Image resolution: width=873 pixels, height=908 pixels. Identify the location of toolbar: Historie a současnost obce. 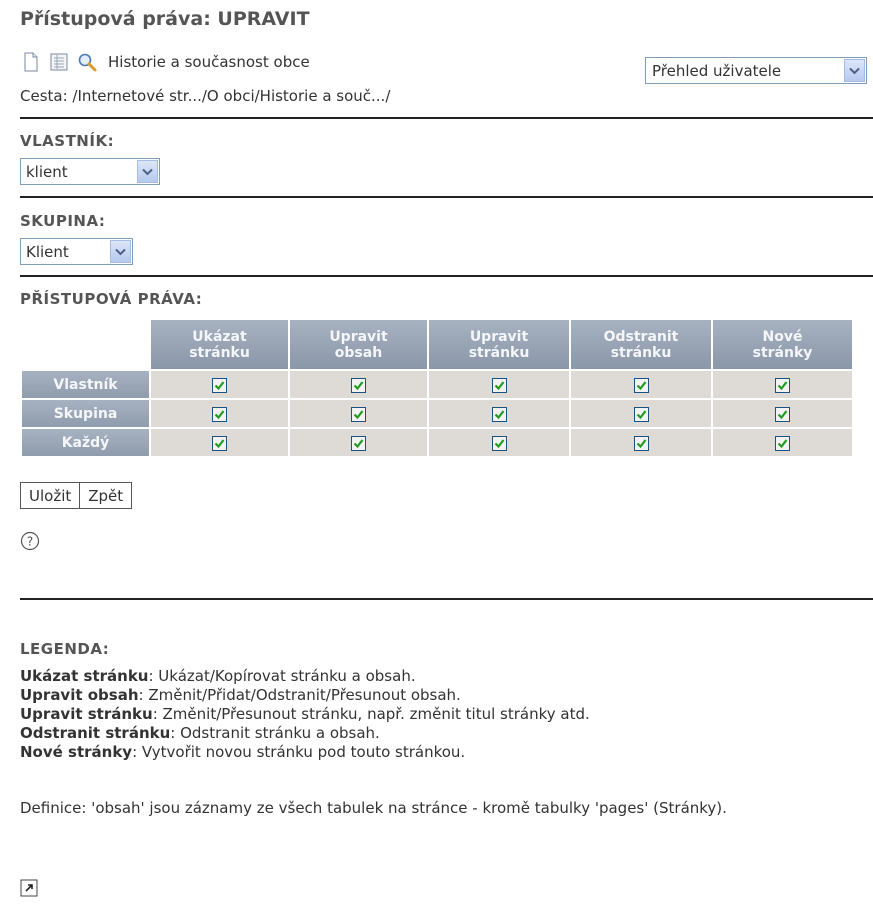
(165, 62).